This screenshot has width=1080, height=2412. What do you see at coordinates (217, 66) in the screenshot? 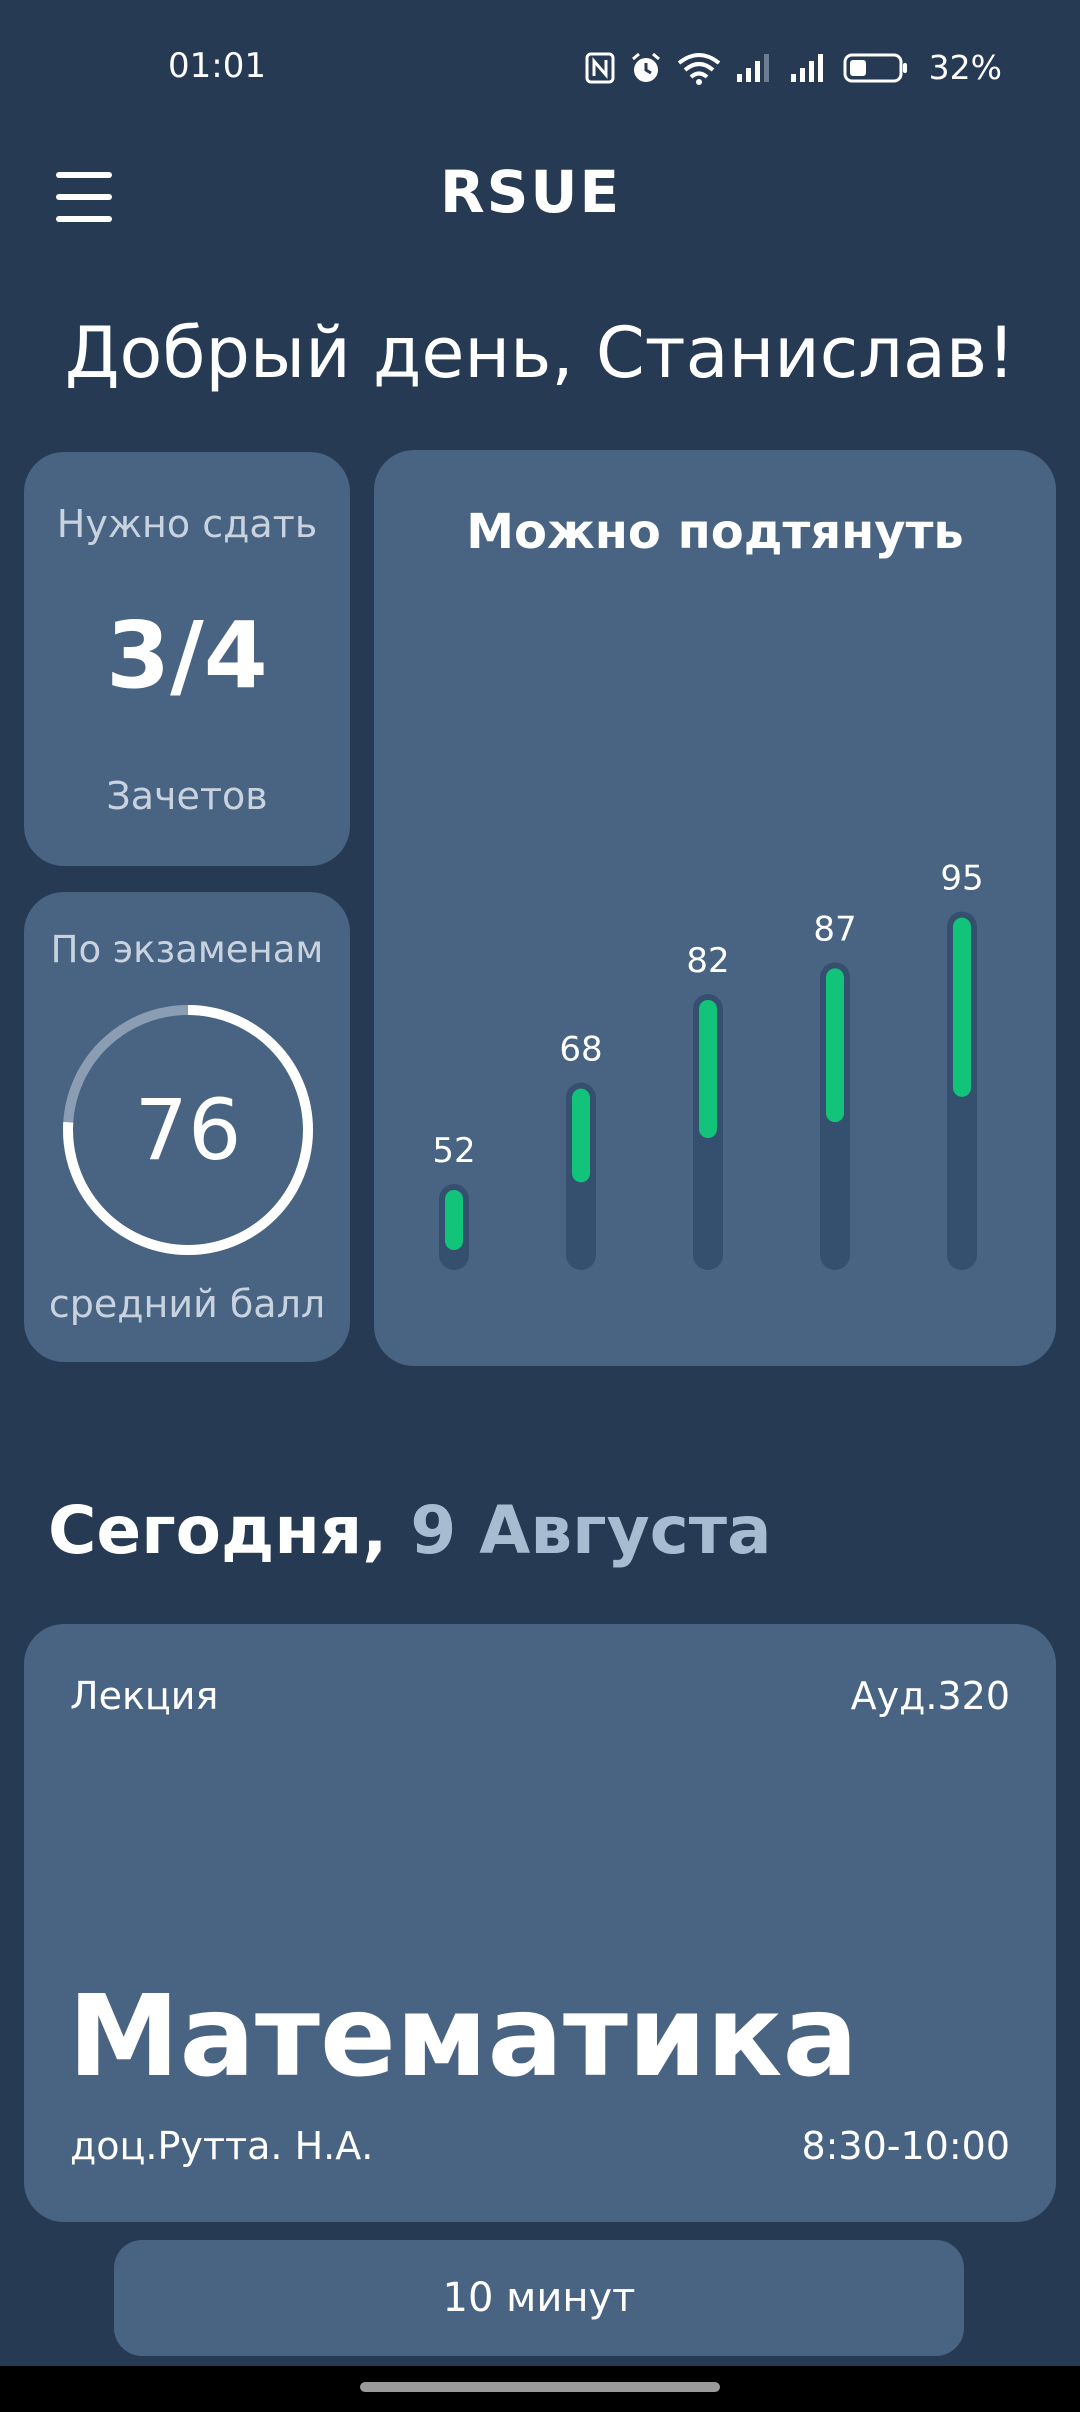
I see `status-time: 01:01` at bounding box center [217, 66].